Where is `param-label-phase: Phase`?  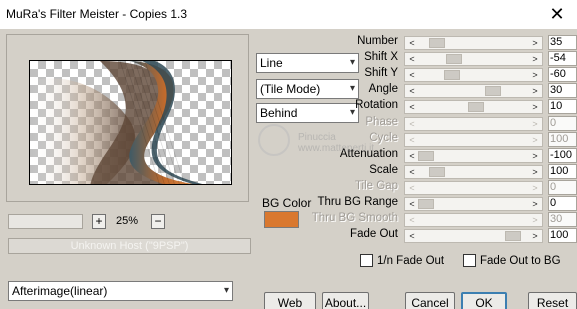
param-label-phase: Phase is located at coordinates (381, 121).